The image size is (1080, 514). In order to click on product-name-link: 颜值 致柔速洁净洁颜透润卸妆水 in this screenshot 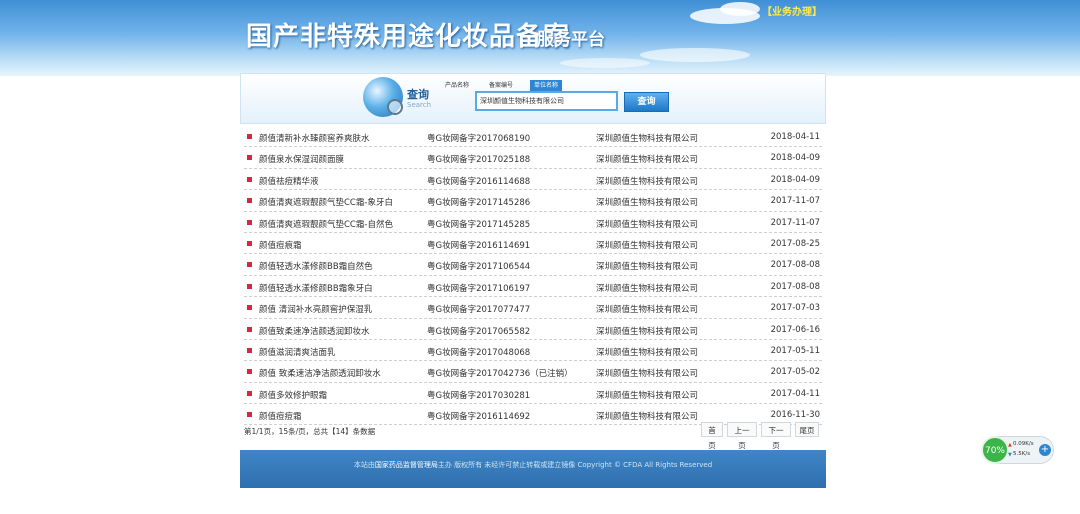, I will do `click(320, 373)`.